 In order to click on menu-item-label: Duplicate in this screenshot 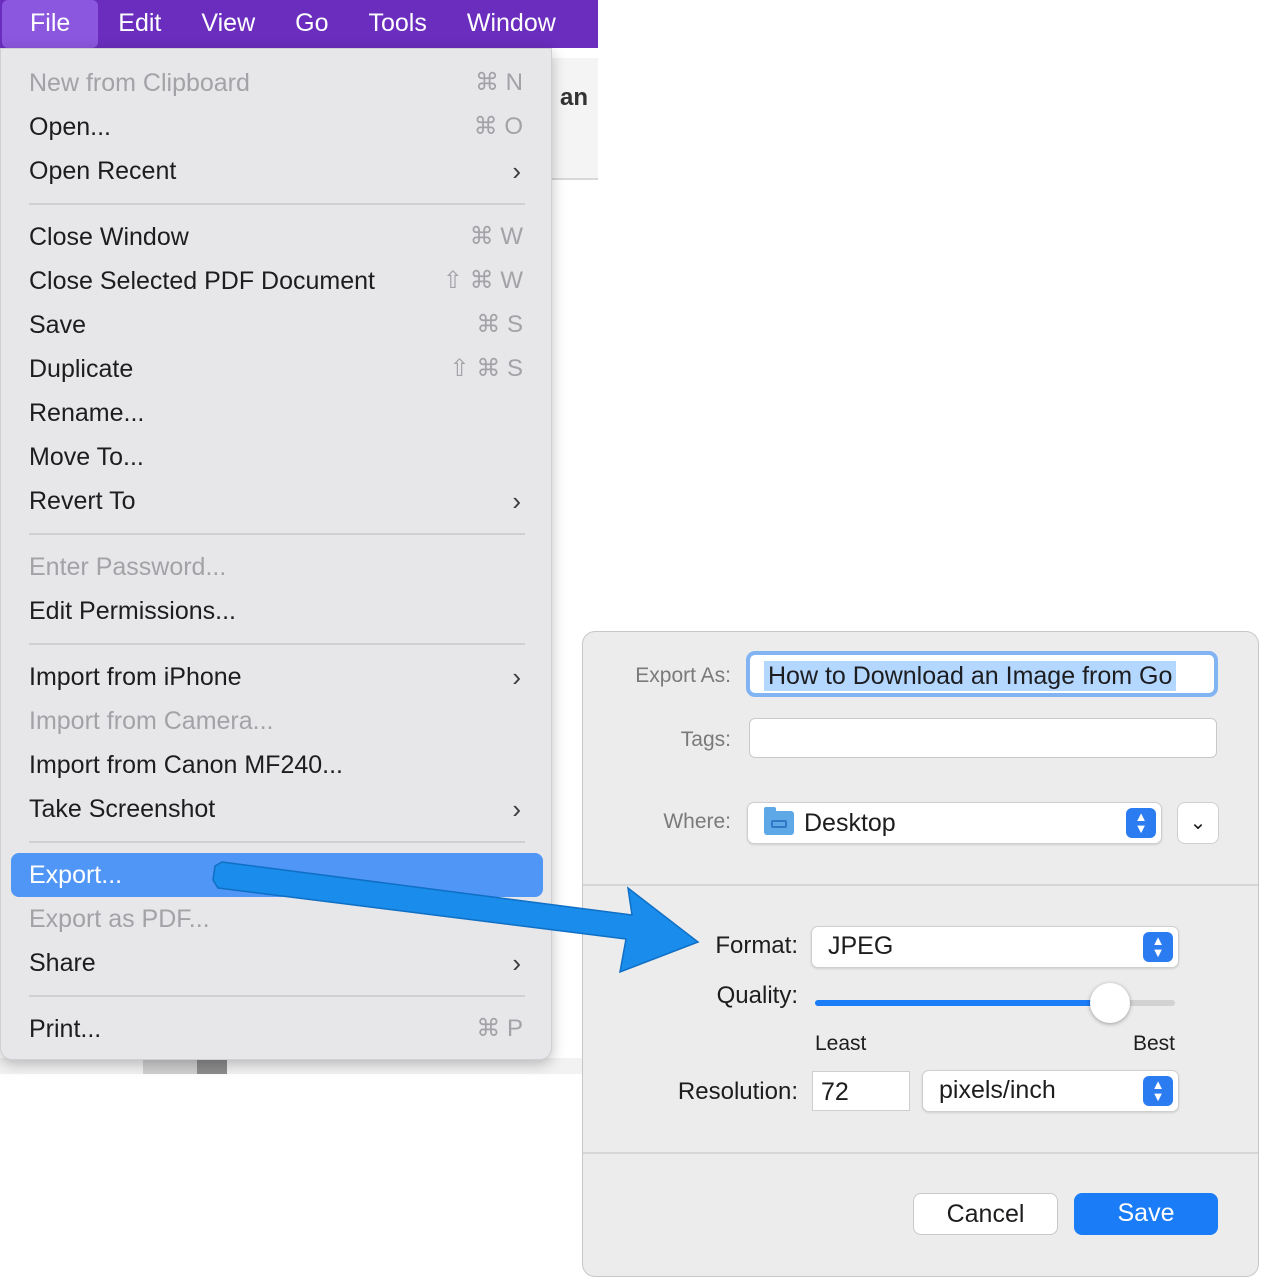, I will do `click(81, 369)`.